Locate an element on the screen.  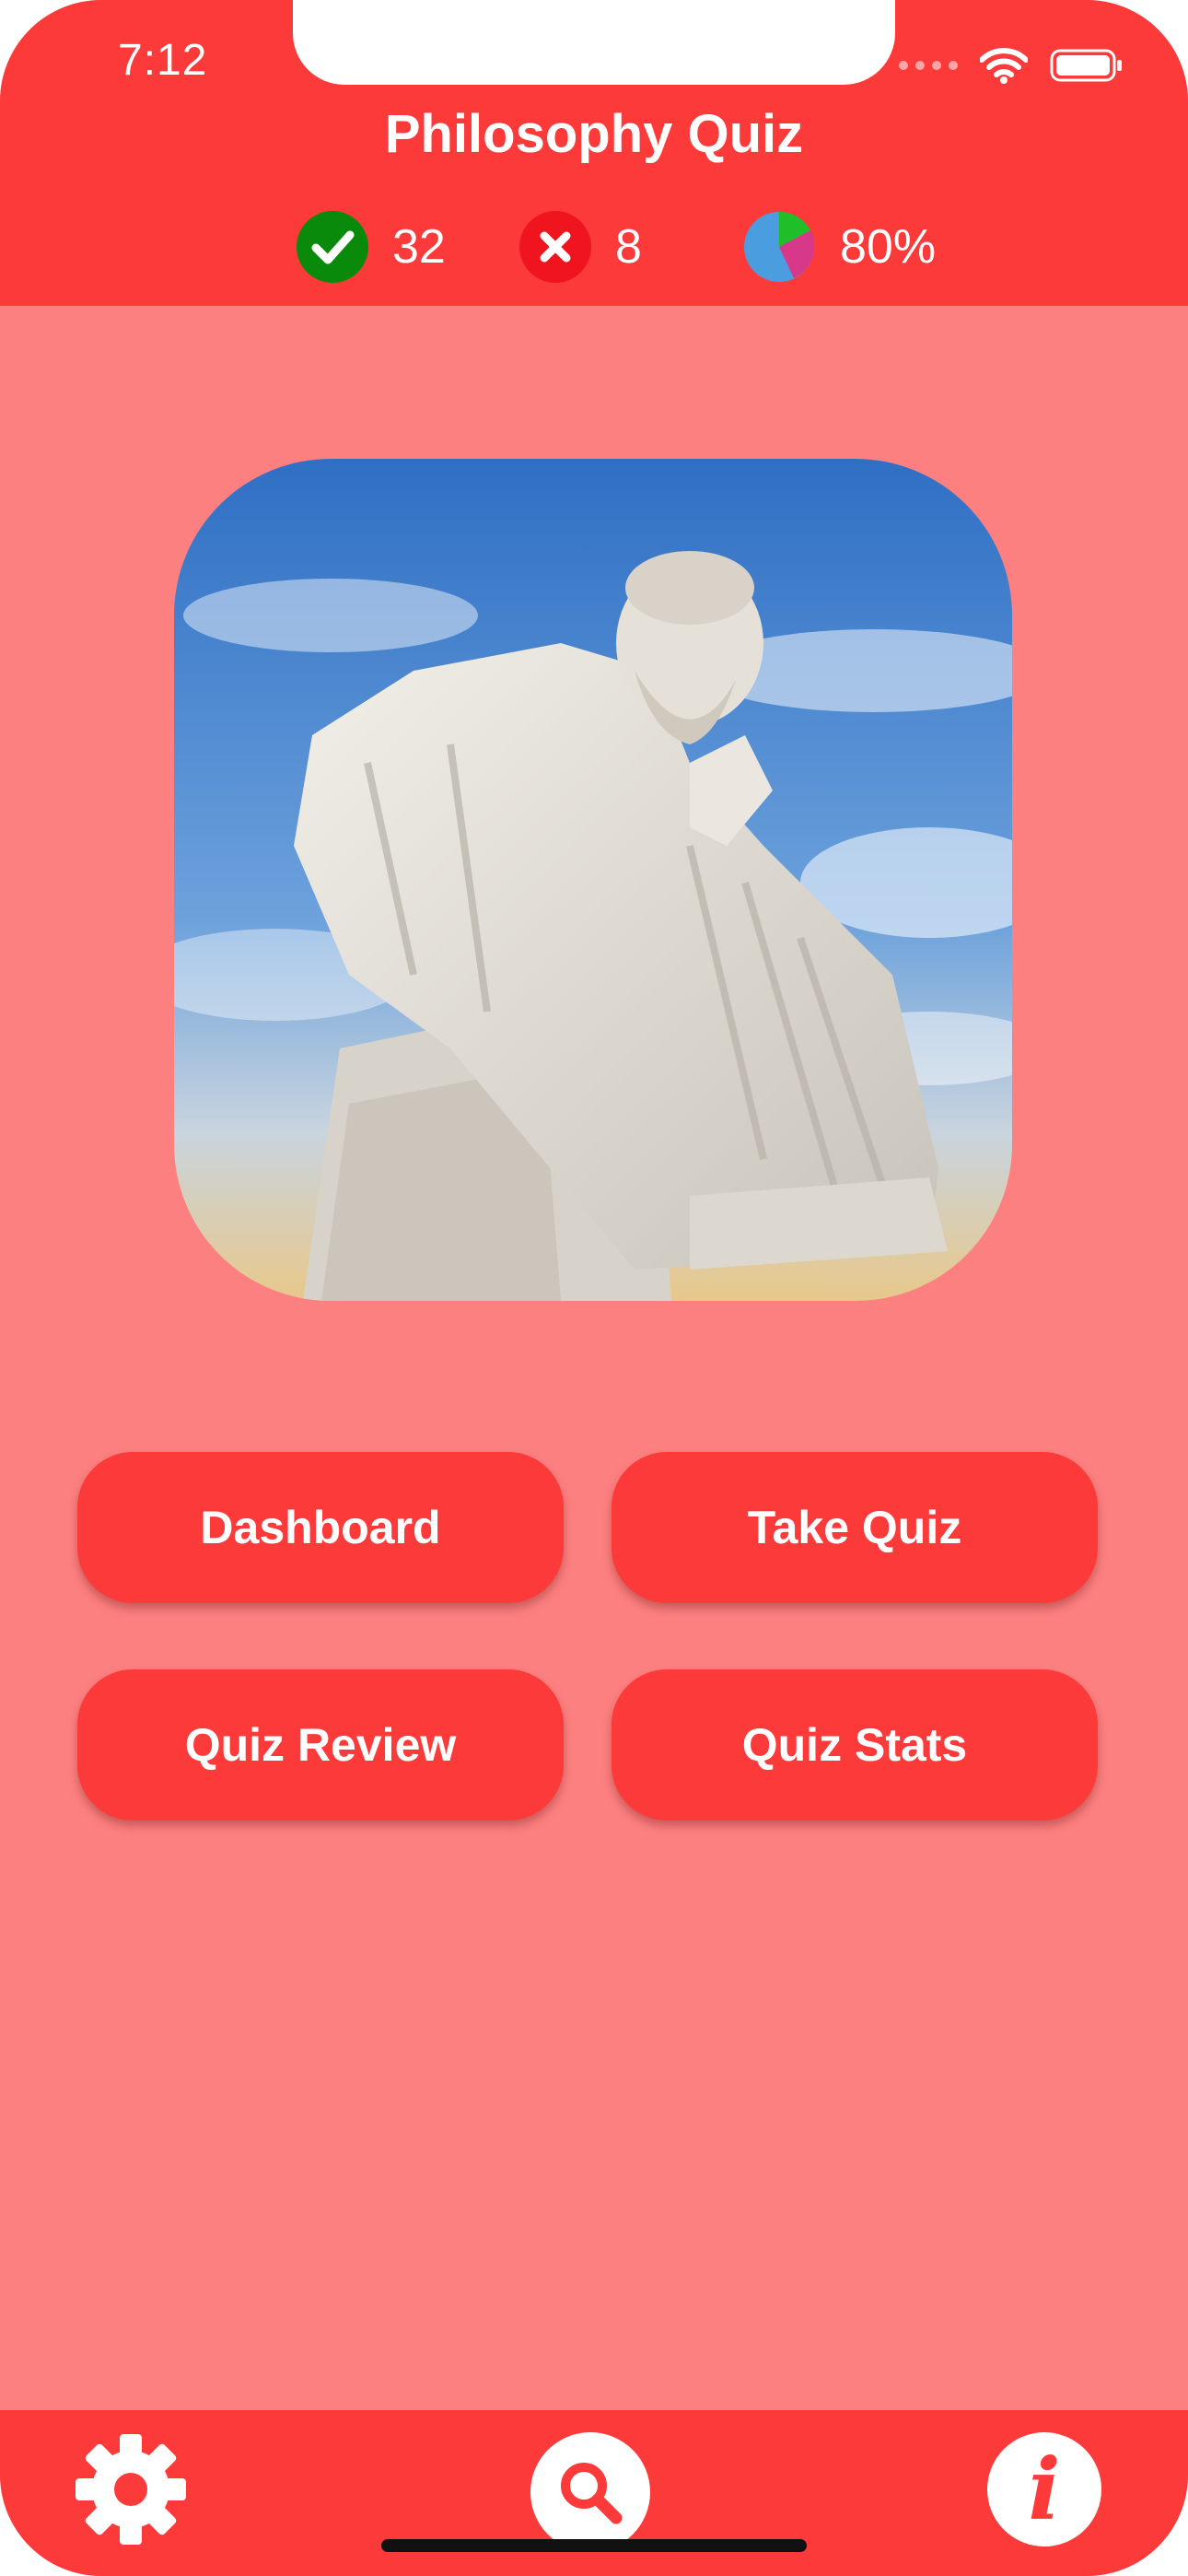
wrong-value: 8 is located at coordinates (628, 247).